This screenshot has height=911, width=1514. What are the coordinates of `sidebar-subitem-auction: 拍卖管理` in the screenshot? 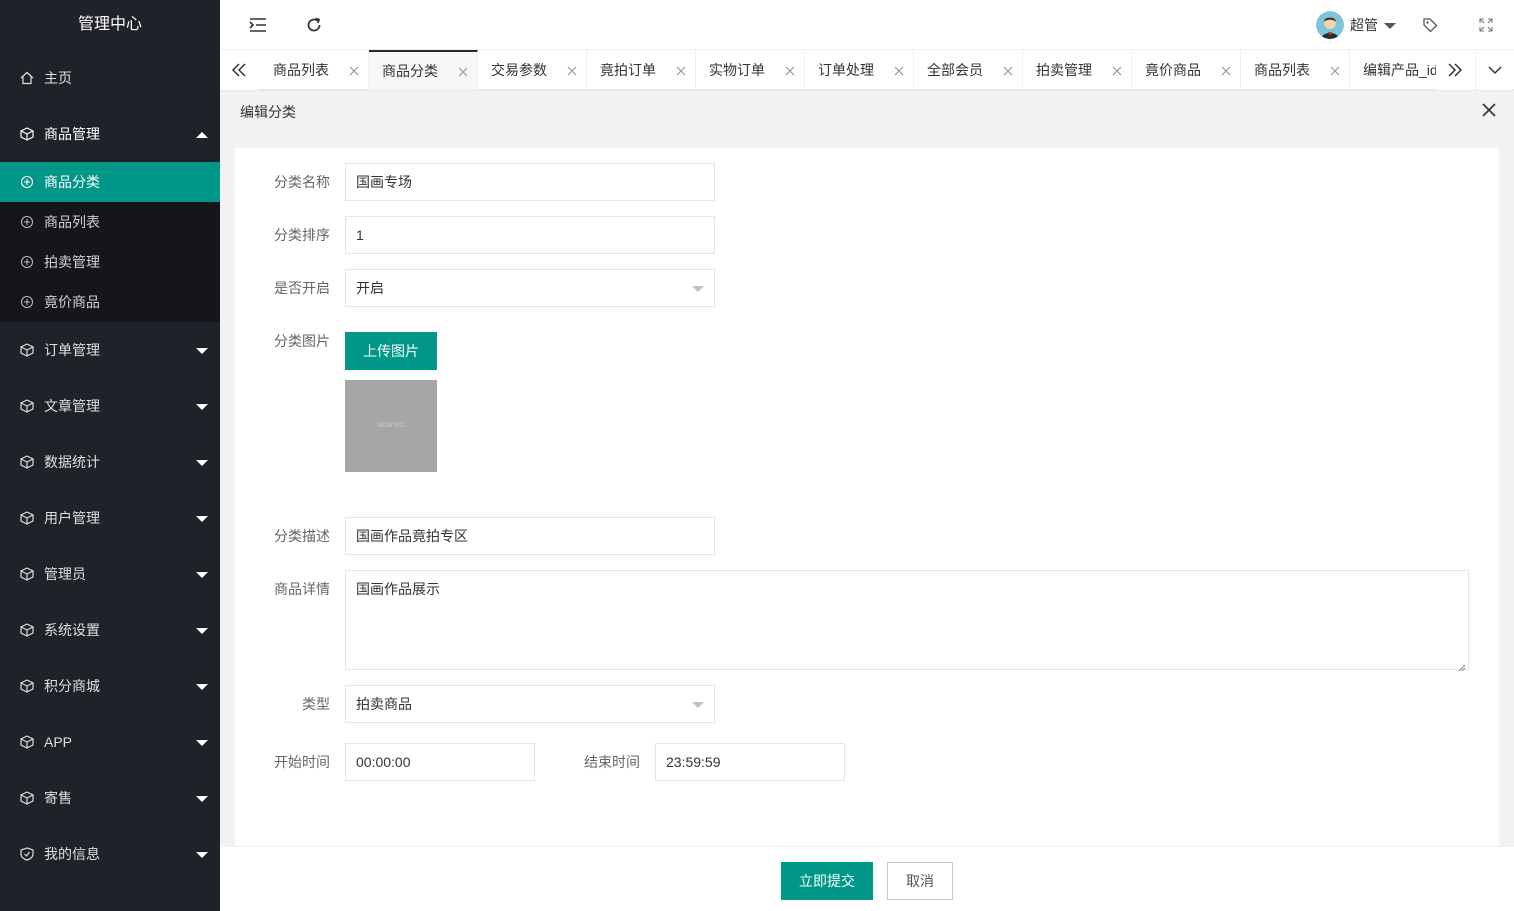 It's located at (110, 262).